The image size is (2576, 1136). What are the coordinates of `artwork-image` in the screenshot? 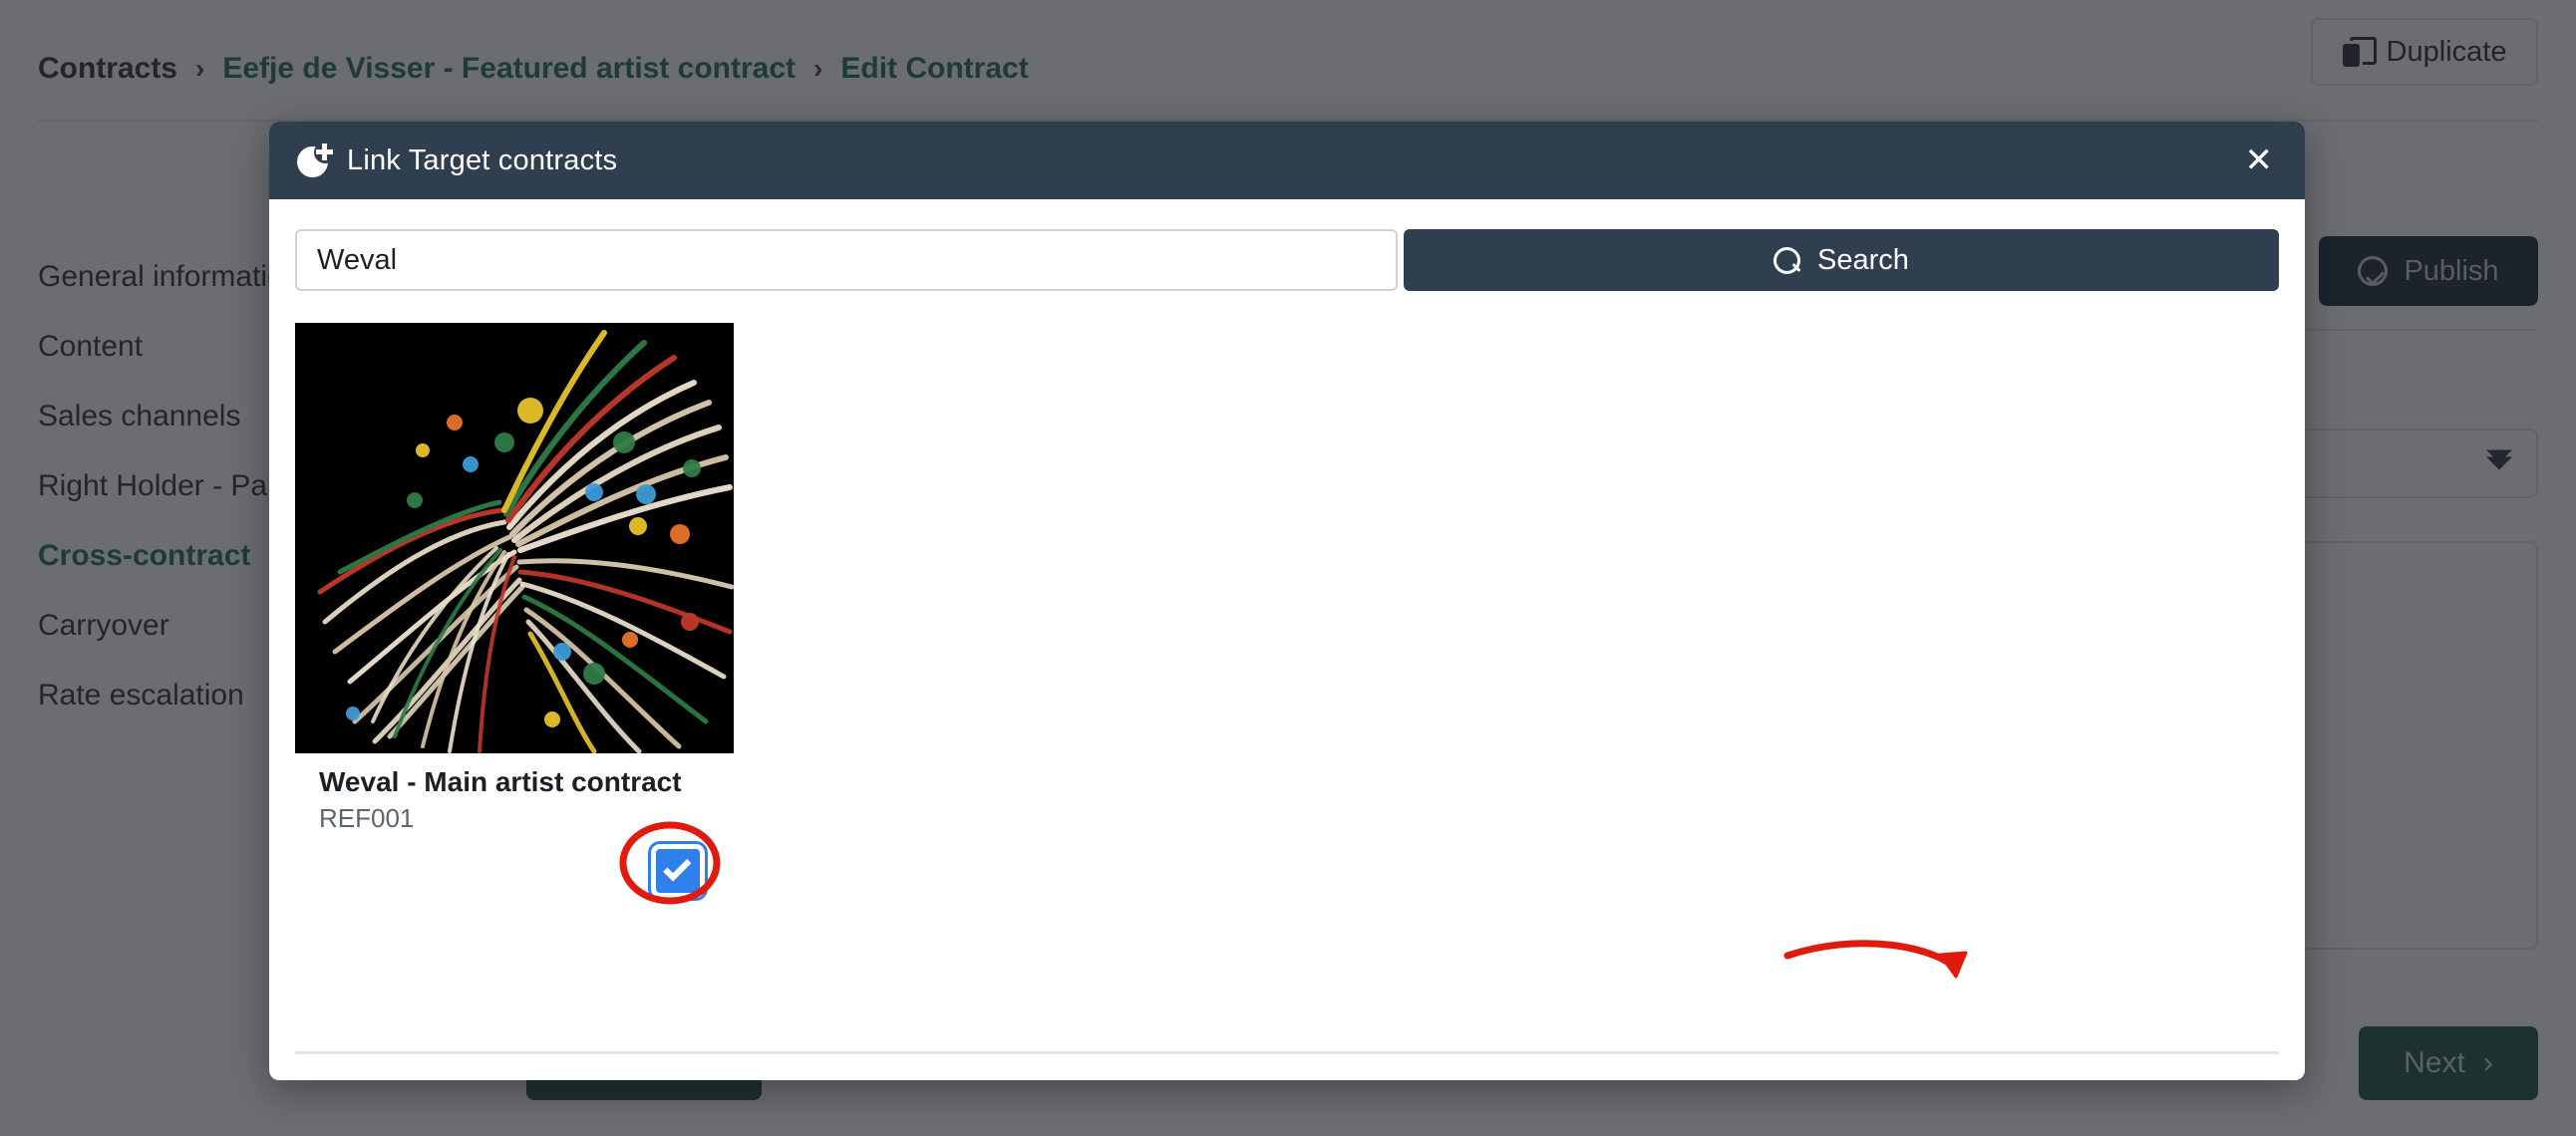 It's located at (514, 538).